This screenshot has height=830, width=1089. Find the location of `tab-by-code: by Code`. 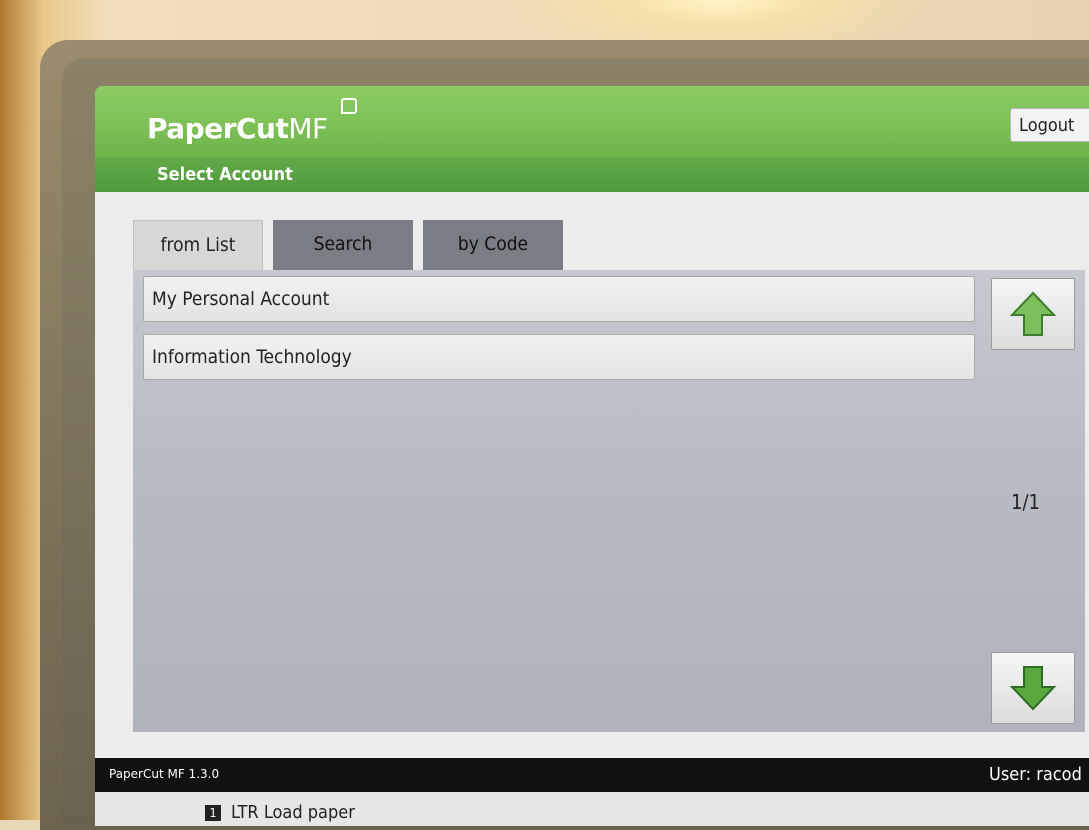

tab-by-code: by Code is located at coordinates (493, 245).